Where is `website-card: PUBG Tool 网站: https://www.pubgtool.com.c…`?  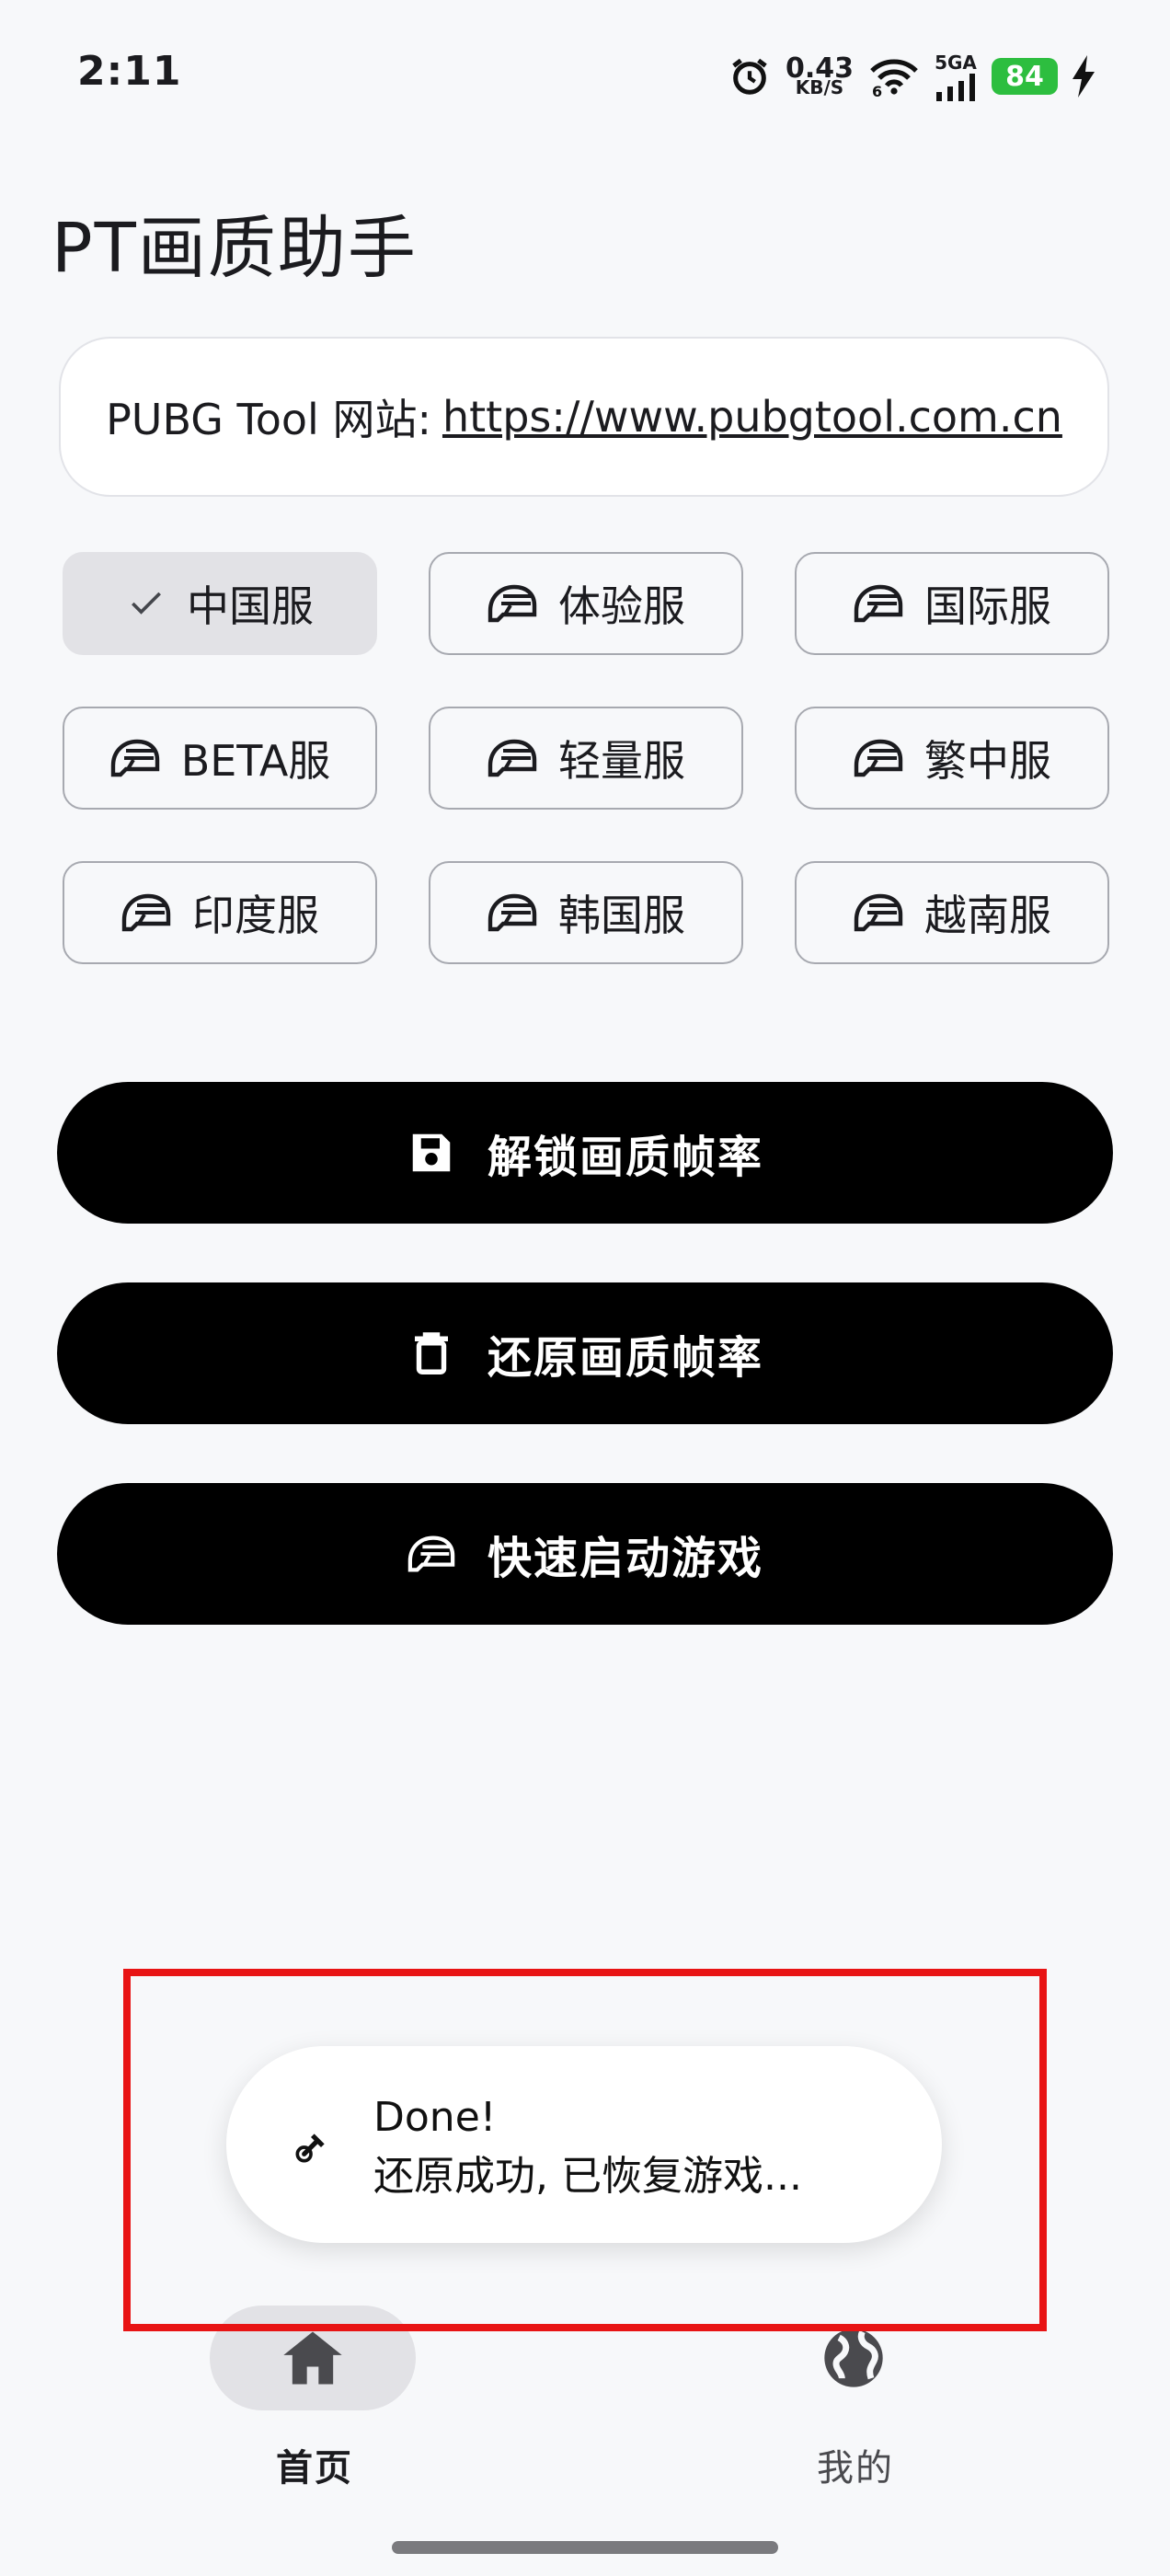
website-card: PUBG Tool 网站: https://www.pubgtool.com.c… is located at coordinates (584, 417).